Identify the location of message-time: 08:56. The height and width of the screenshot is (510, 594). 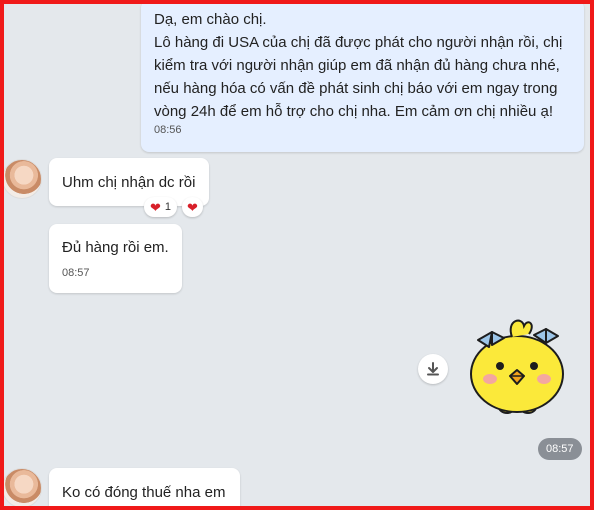
(168, 130).